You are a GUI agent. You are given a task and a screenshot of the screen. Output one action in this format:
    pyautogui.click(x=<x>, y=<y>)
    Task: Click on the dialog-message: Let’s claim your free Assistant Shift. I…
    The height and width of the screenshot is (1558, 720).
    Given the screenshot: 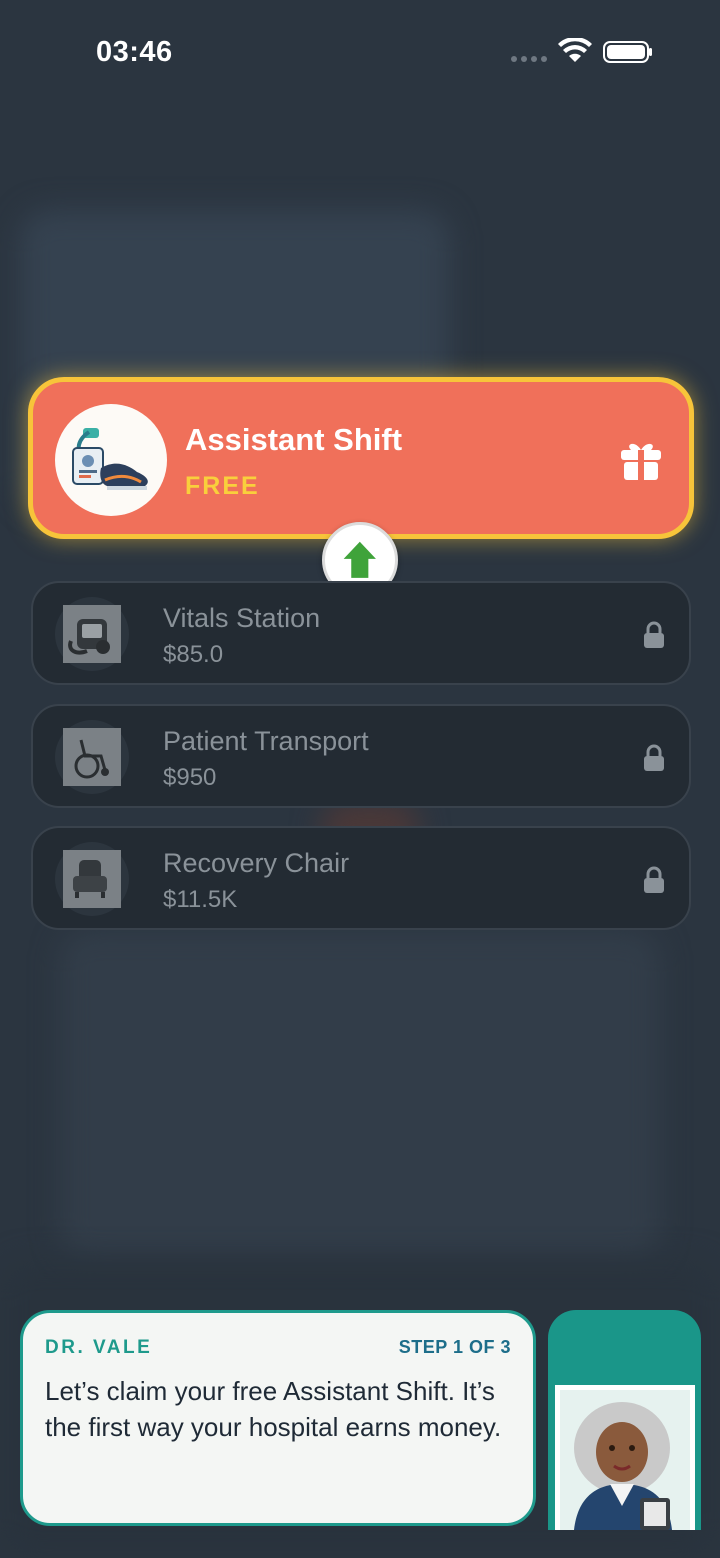 What is the action you would take?
    pyautogui.click(x=273, y=1409)
    